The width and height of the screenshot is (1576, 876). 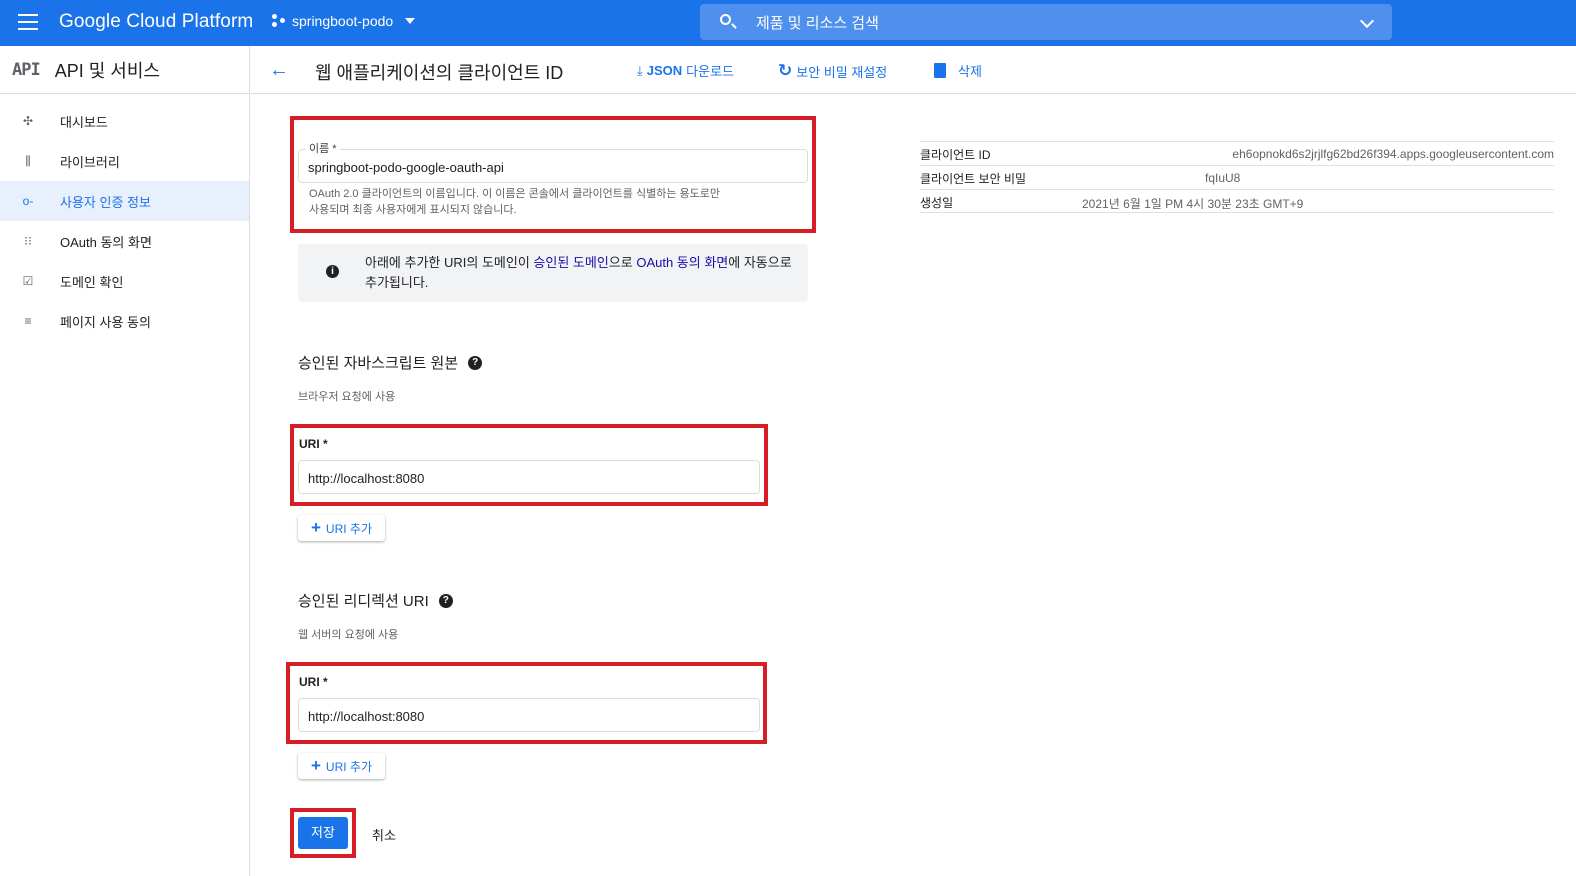 What do you see at coordinates (363, 601) in the screenshot?
I see `redirect-uris-title-text: 승인된 리디렉션 URI` at bounding box center [363, 601].